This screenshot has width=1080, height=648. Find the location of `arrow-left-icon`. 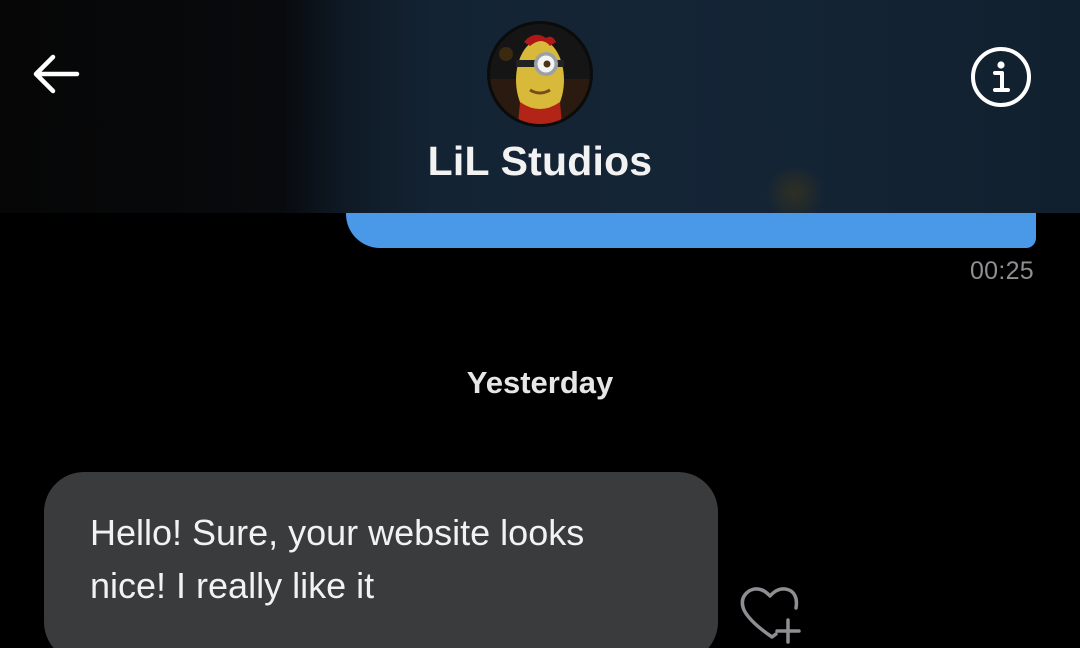

arrow-left-icon is located at coordinates (56, 74).